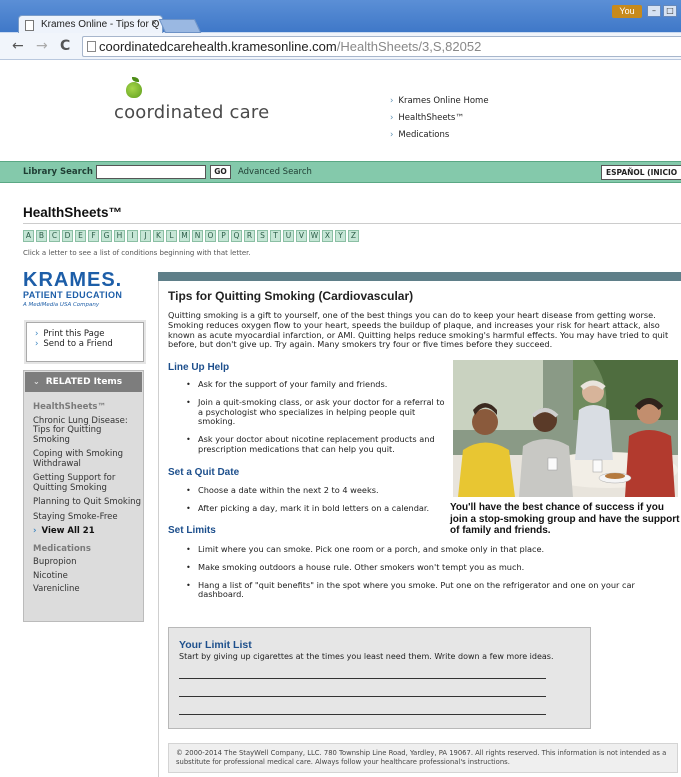  Describe the element at coordinates (87, 459) in the screenshot. I see `related-link: Coping with Smoking Withdrawal` at that location.